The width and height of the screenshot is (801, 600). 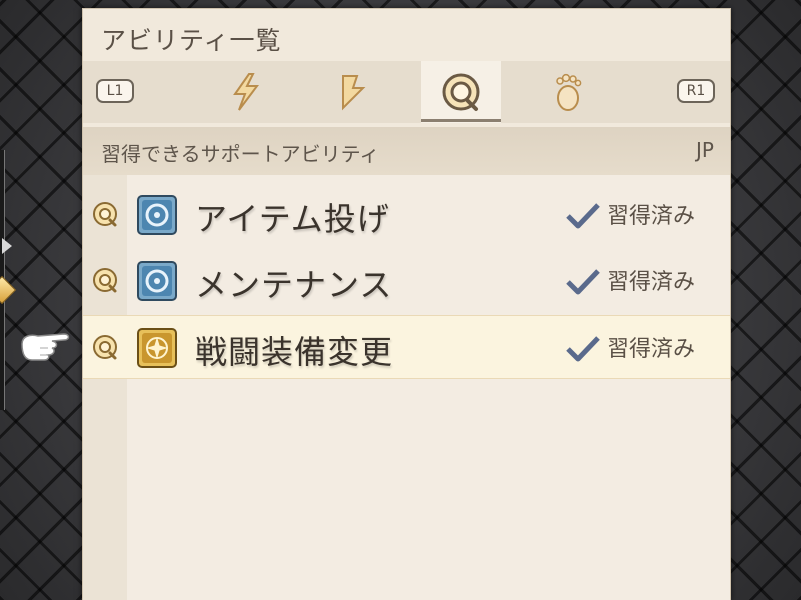 What do you see at coordinates (705, 150) in the screenshot?
I see `jp-column-label: JP` at bounding box center [705, 150].